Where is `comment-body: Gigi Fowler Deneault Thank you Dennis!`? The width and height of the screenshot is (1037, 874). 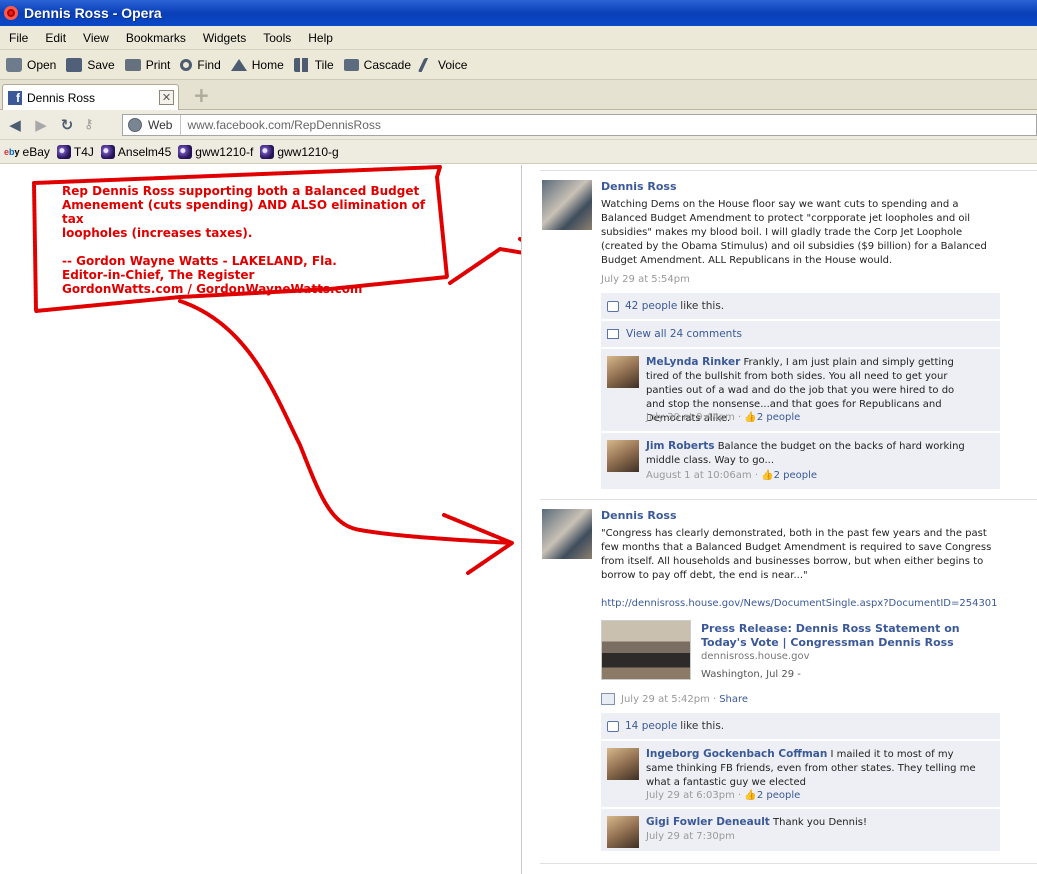
comment-body: Gigi Fowler Deneault Thank you Dennis! is located at coordinates (756, 822).